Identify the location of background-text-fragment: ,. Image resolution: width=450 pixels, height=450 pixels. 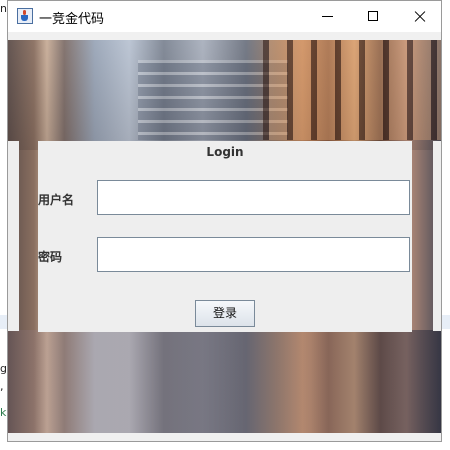
(2, 386).